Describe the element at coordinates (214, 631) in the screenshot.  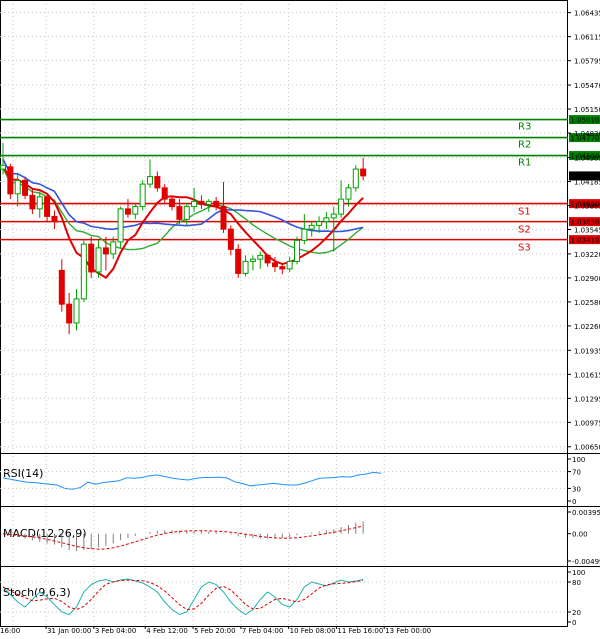
I see `time-tick-label: 5 Feb 20:00` at that location.